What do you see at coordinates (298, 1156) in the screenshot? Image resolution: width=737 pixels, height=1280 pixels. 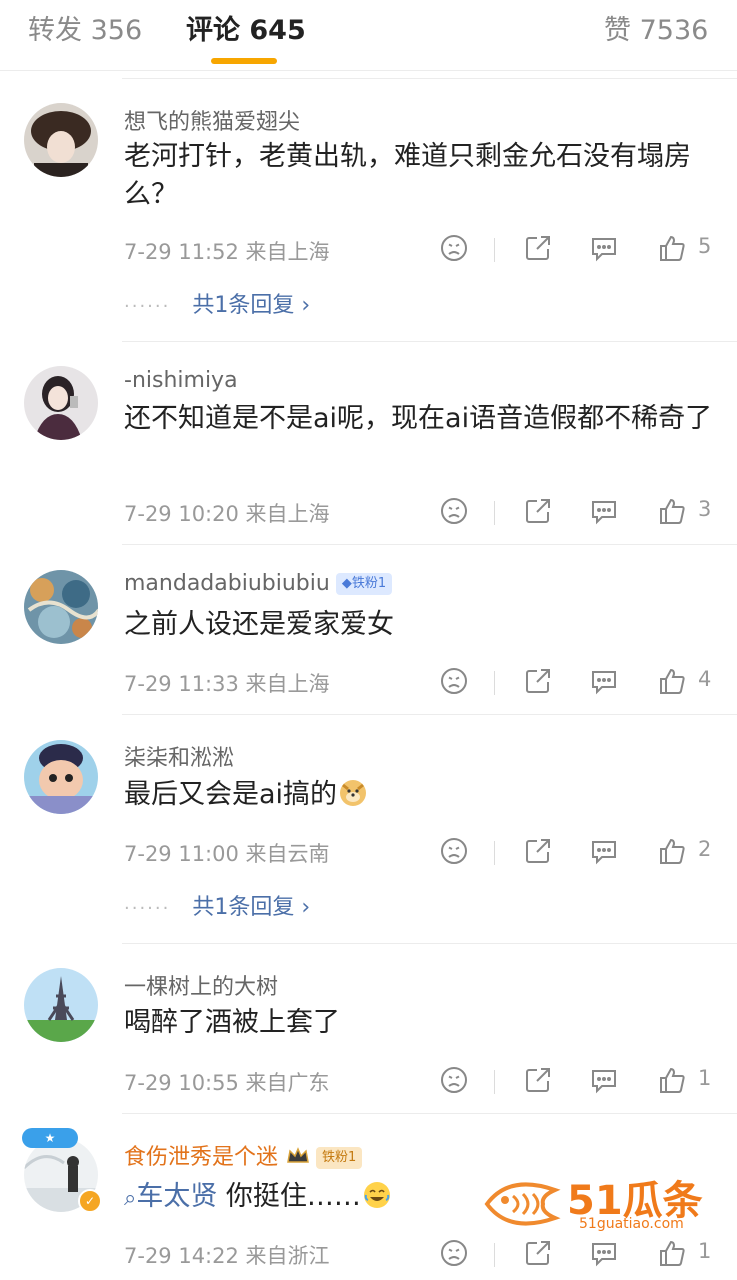 I see `crown-icon` at bounding box center [298, 1156].